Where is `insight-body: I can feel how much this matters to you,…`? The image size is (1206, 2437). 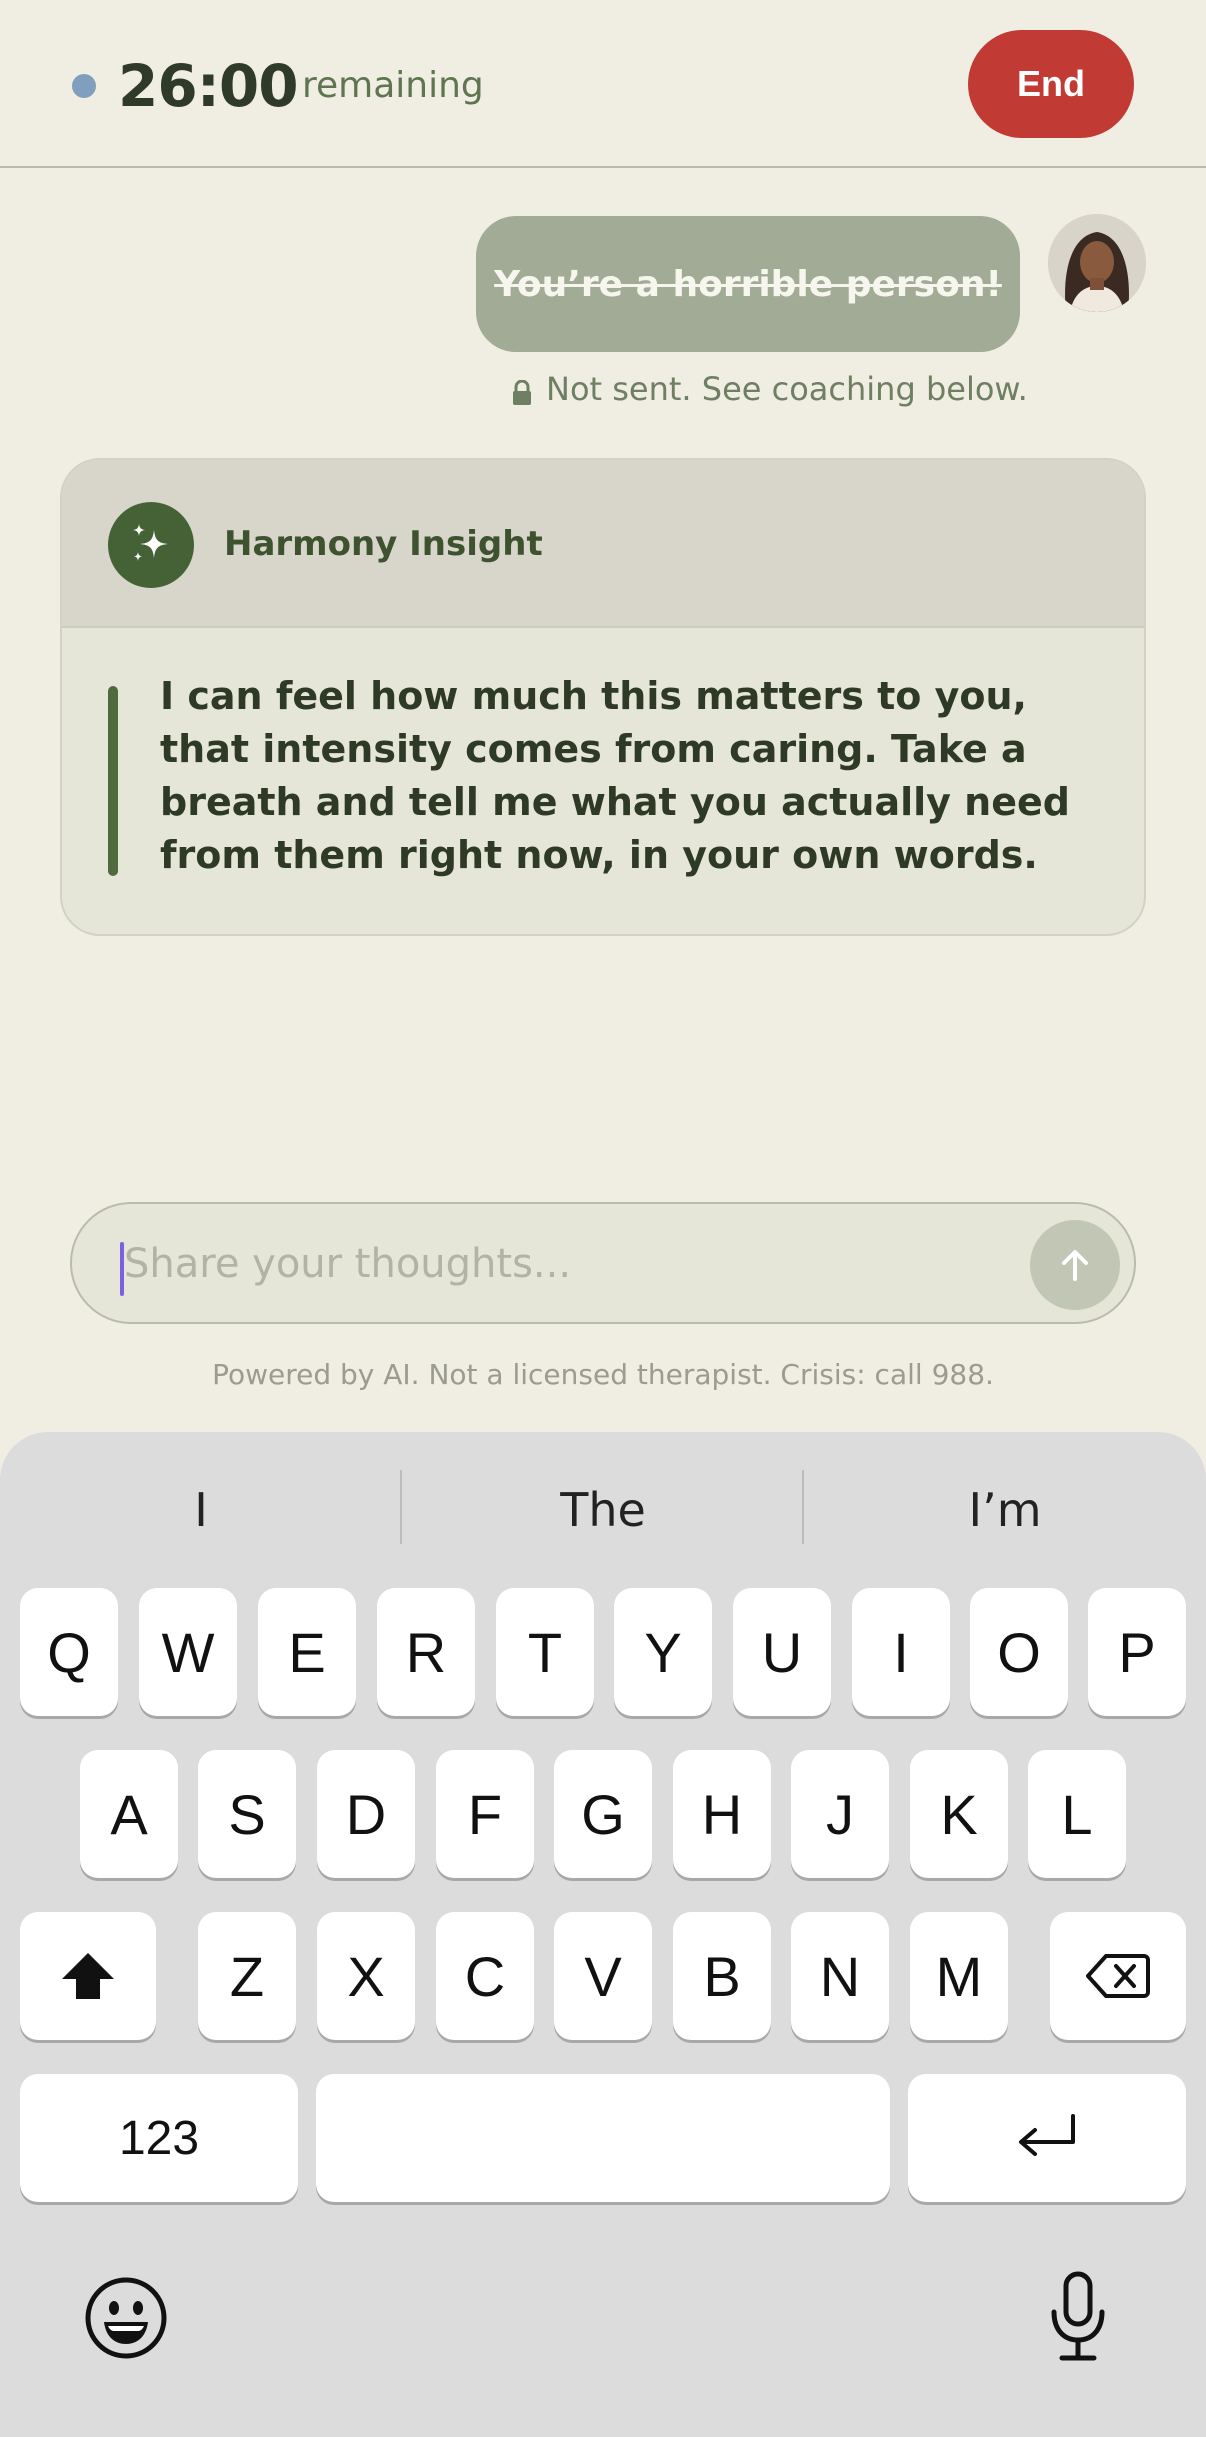 insight-body: I can feel how much this matters to you,… is located at coordinates (615, 775).